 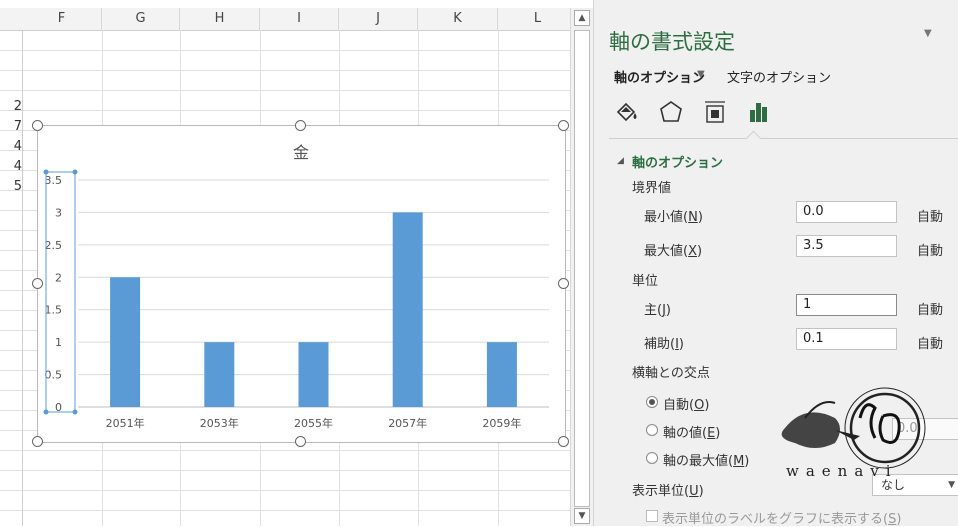 What do you see at coordinates (54, 310) in the screenshot?
I see `y-tick-label: 1.5` at bounding box center [54, 310].